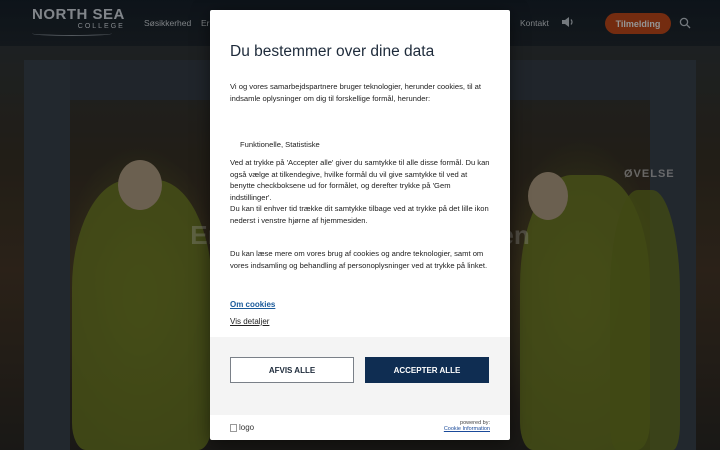  Describe the element at coordinates (292, 370) in the screenshot. I see `reject-all-button: AFVIS ALLE` at that location.